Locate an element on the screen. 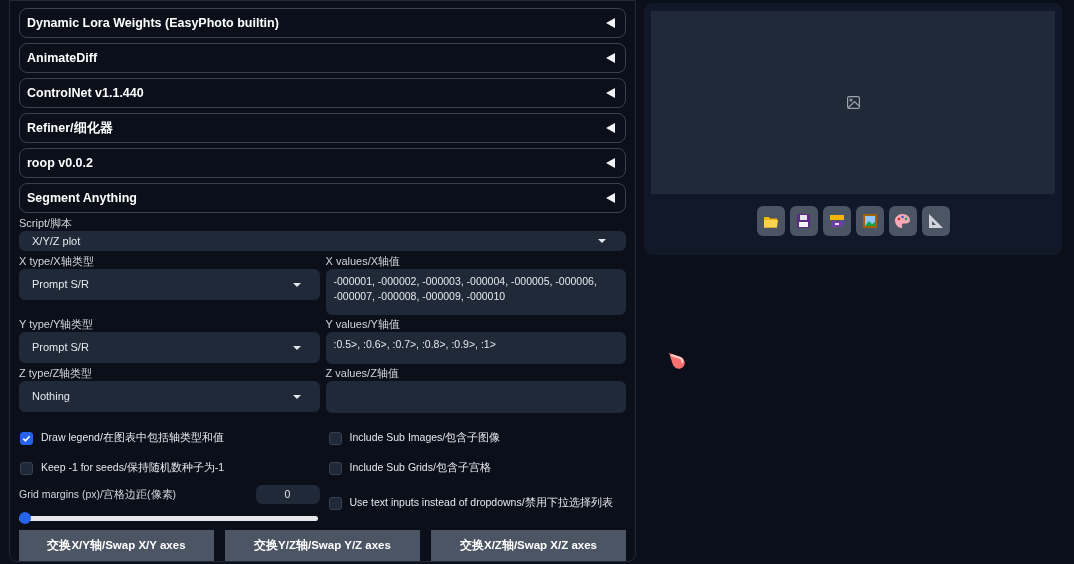  number-field: 0 is located at coordinates (287, 494).